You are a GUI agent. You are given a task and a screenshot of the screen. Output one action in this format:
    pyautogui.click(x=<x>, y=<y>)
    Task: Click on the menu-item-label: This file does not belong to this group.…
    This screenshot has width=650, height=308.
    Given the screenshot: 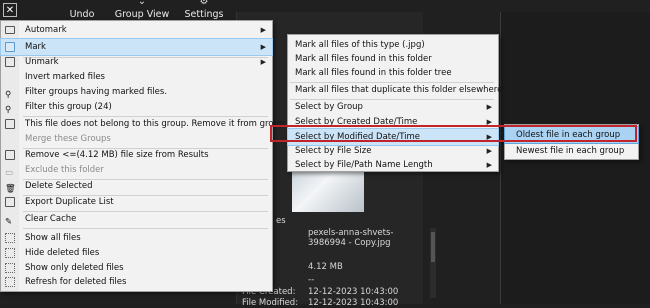 What is the action you would take?
    pyautogui.click(x=156, y=124)
    